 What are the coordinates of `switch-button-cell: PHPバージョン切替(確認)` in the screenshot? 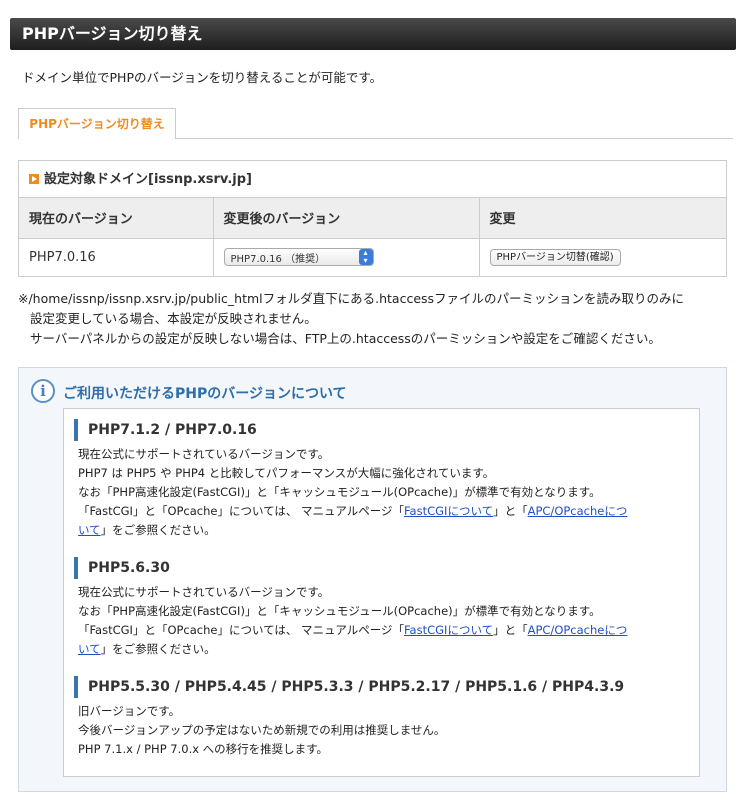 It's located at (602, 257).